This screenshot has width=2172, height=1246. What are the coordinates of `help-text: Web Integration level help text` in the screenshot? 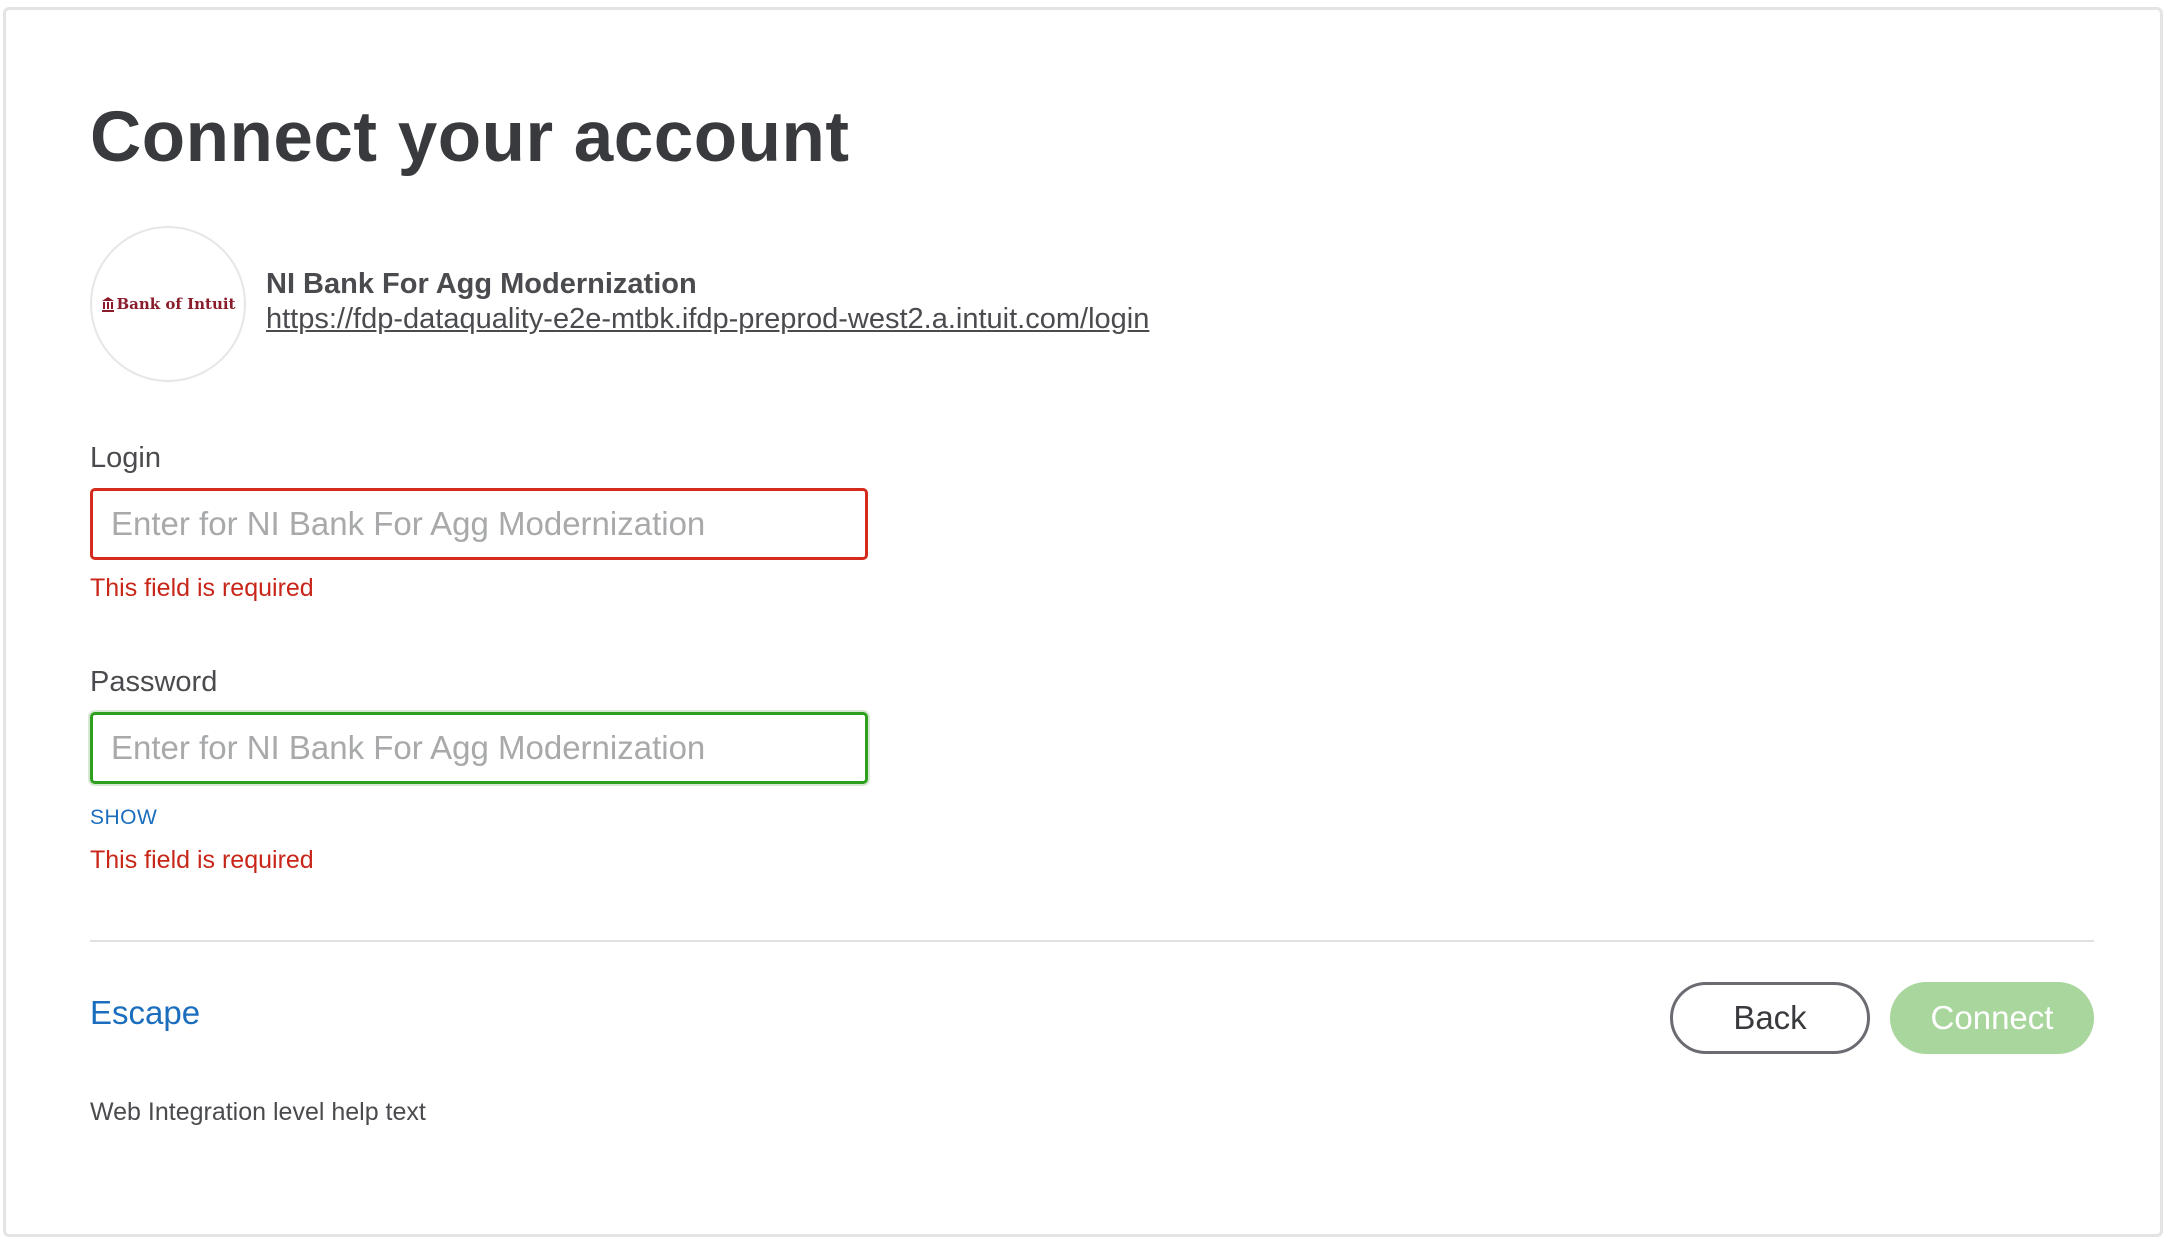 It's located at (258, 1112).